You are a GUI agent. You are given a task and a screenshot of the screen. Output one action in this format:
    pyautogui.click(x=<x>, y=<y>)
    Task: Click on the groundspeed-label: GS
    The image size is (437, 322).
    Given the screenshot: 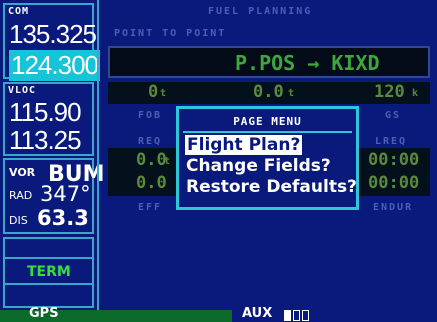 What is the action you would take?
    pyautogui.click(x=393, y=115)
    